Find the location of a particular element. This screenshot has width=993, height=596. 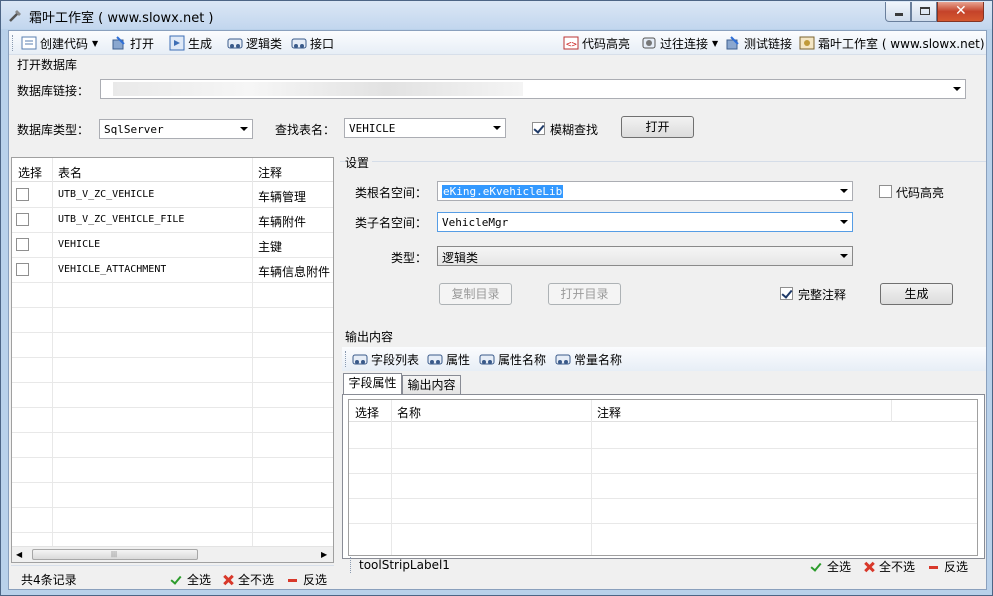

test-link-button: 测试链接 is located at coordinates (758, 43).